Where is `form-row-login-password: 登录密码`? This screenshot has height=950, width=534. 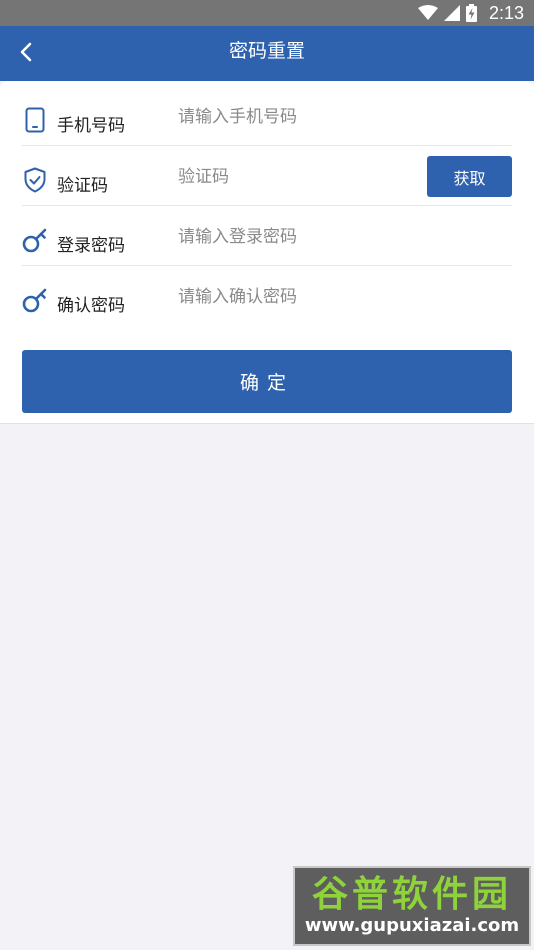 form-row-login-password: 登录密码 is located at coordinates (267, 236).